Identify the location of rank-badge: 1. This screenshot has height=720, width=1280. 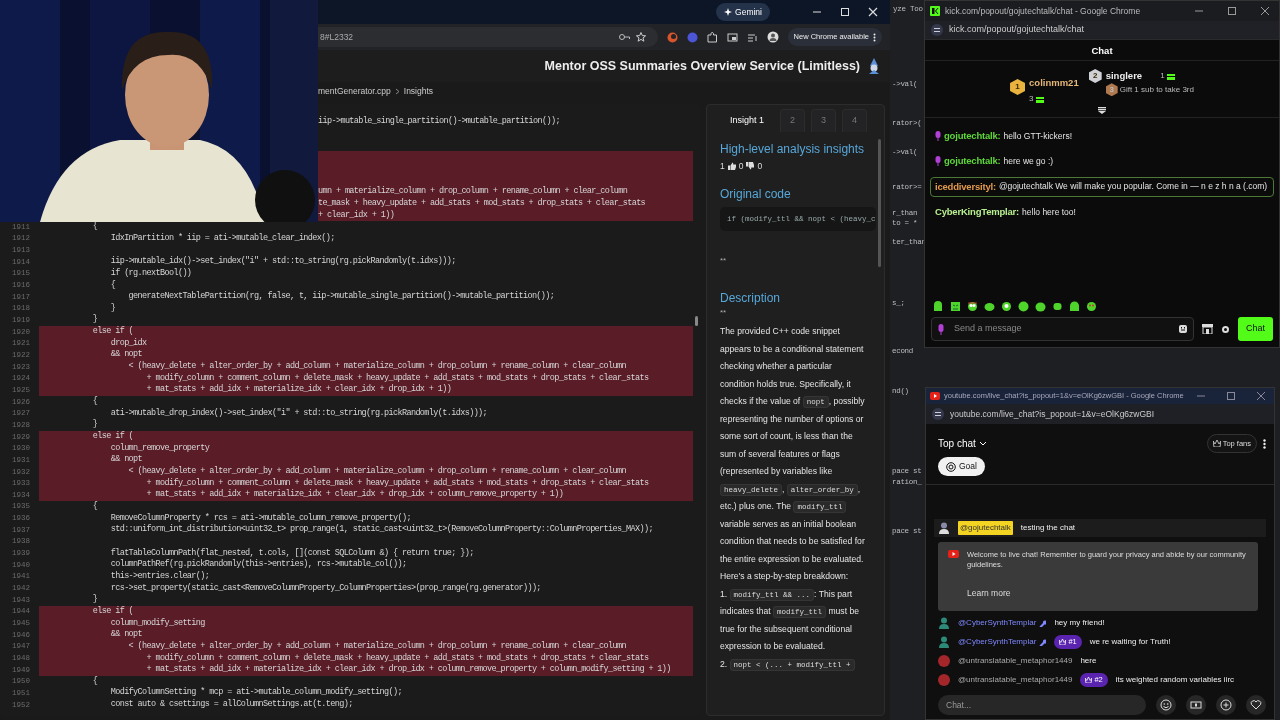
(1018, 87).